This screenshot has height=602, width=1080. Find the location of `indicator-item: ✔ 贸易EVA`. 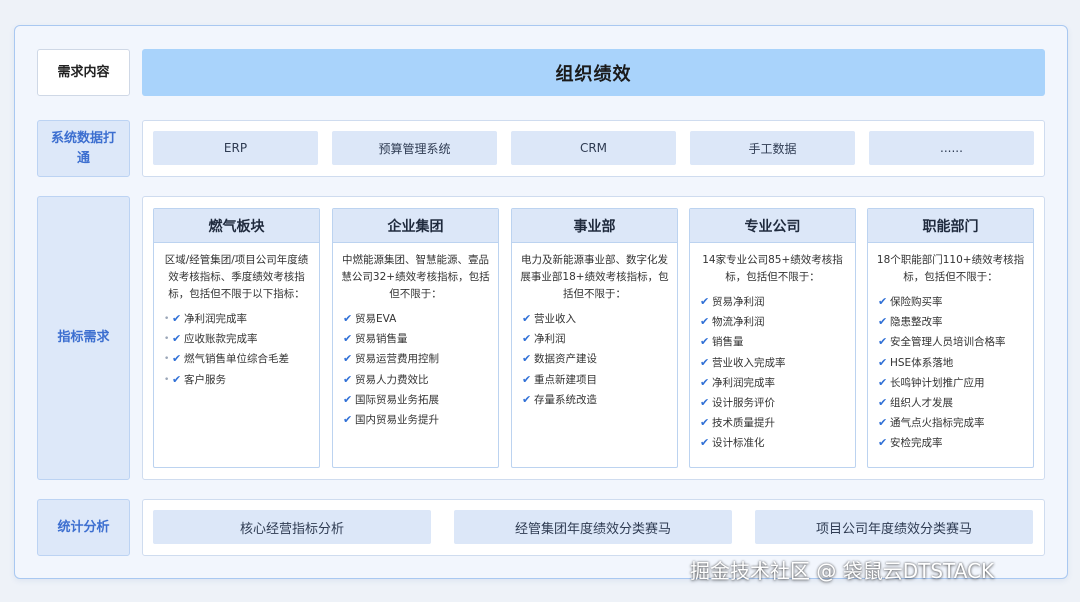

indicator-item: ✔ 贸易EVA is located at coordinates (420, 319).